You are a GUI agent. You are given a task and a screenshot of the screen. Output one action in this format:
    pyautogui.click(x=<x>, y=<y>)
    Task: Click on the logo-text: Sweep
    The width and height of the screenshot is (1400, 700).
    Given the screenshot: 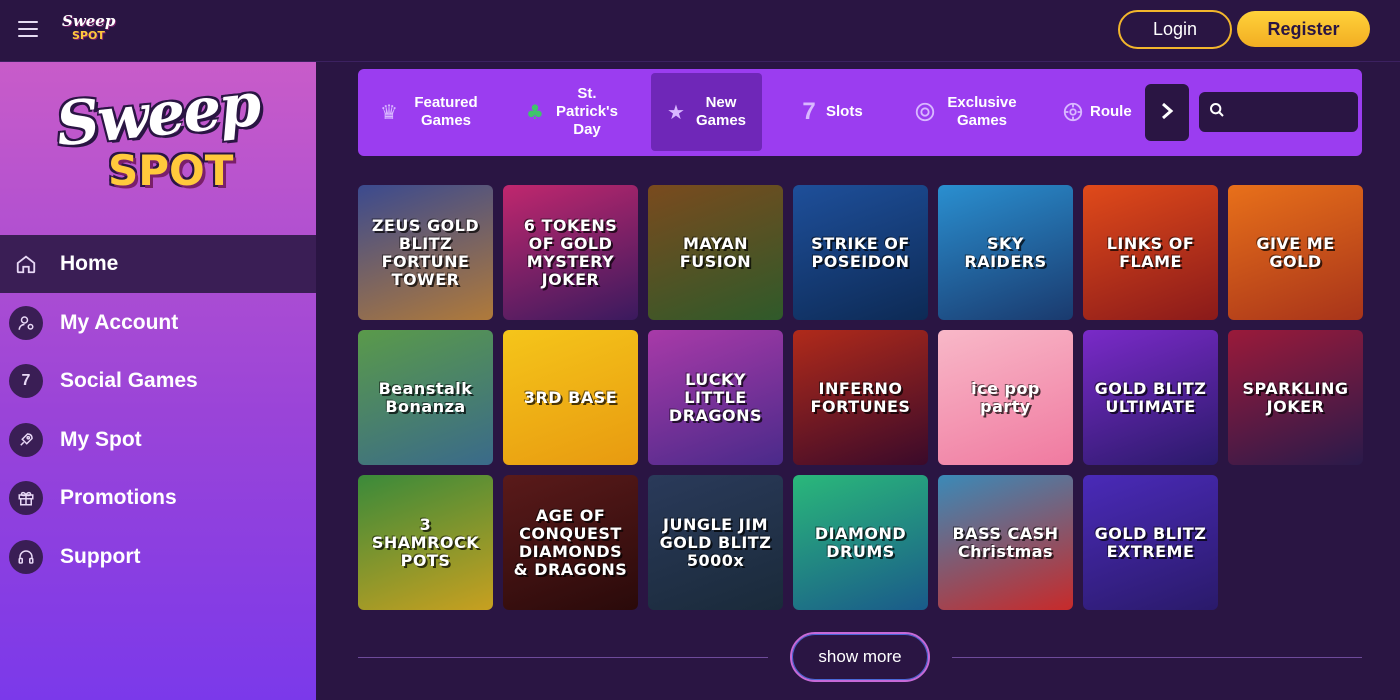 What is the action you would take?
    pyautogui.click(x=89, y=21)
    